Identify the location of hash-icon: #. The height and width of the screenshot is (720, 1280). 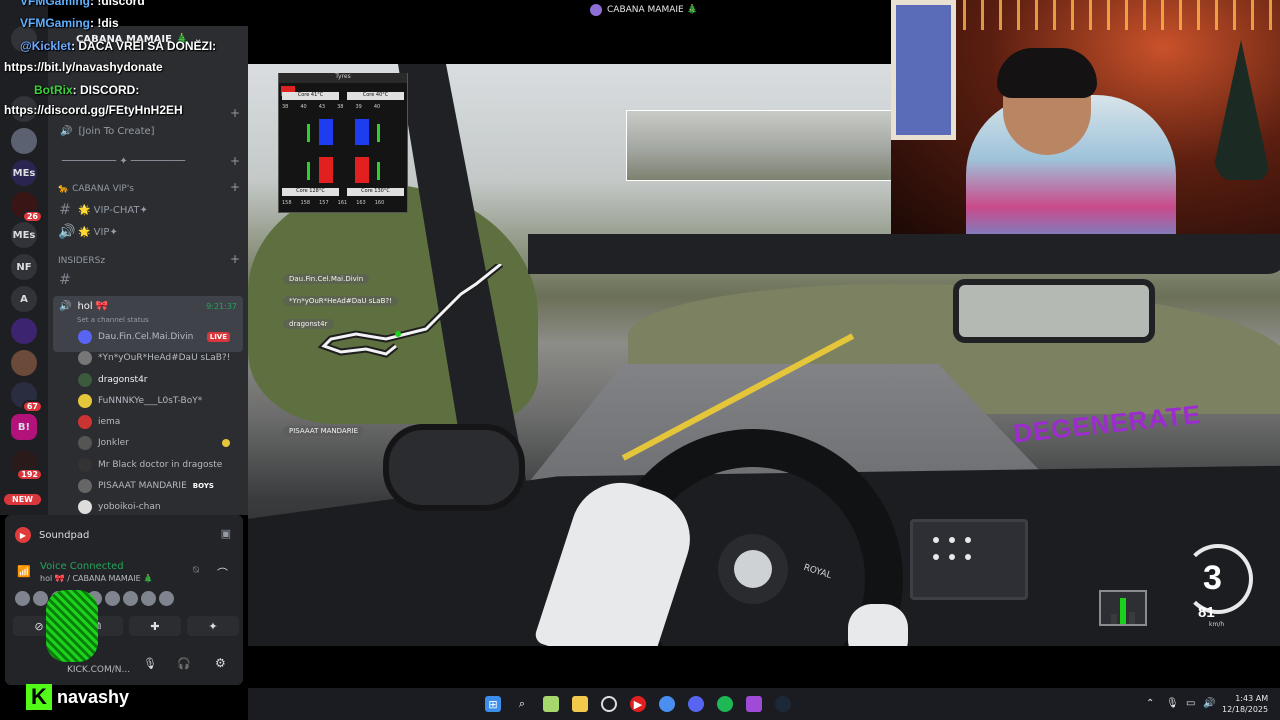
(65, 280).